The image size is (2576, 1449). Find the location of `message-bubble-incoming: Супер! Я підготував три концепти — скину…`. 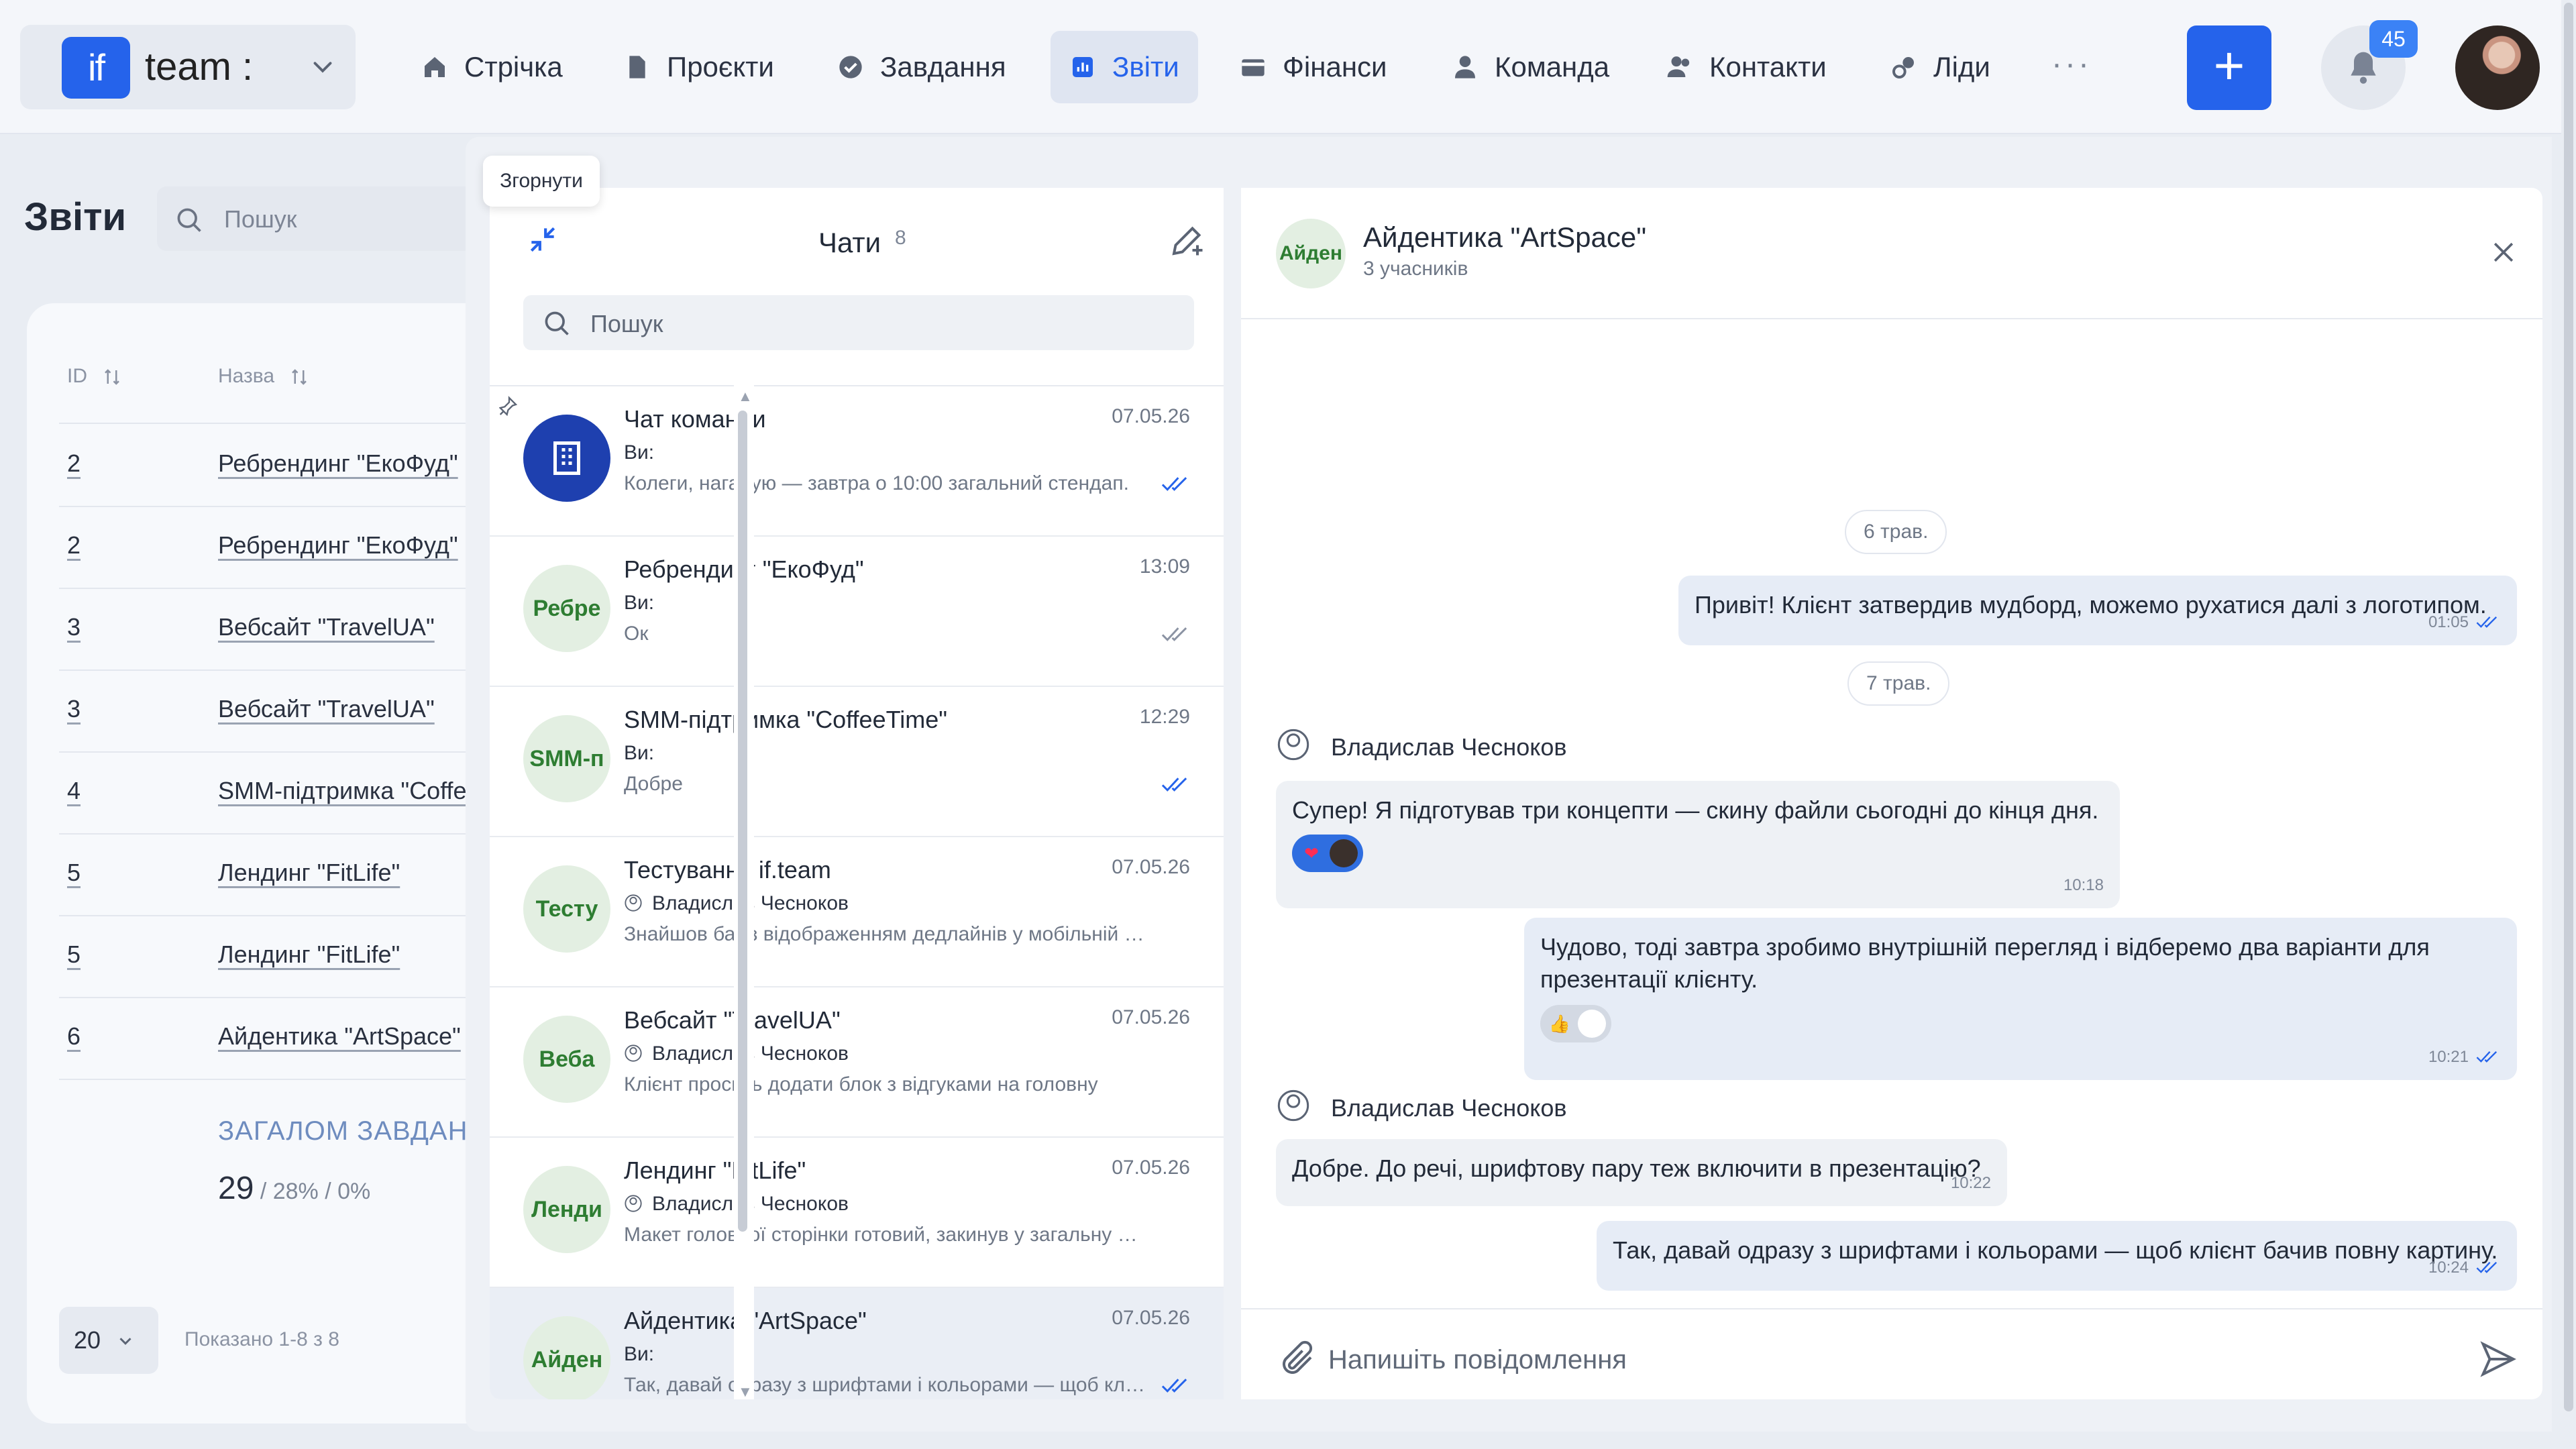

message-bubble-incoming: Супер! Я підготував три концепти — скину… is located at coordinates (1698, 844).